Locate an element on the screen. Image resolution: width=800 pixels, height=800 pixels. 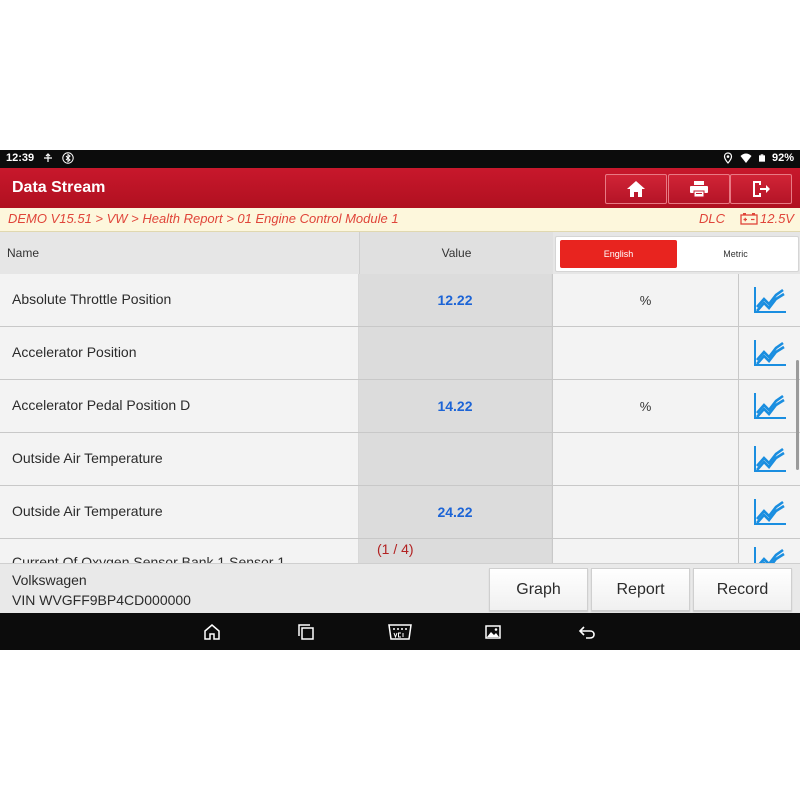
table-row: Outside Air Temperature 24.22 is located at coordinates (400, 512).